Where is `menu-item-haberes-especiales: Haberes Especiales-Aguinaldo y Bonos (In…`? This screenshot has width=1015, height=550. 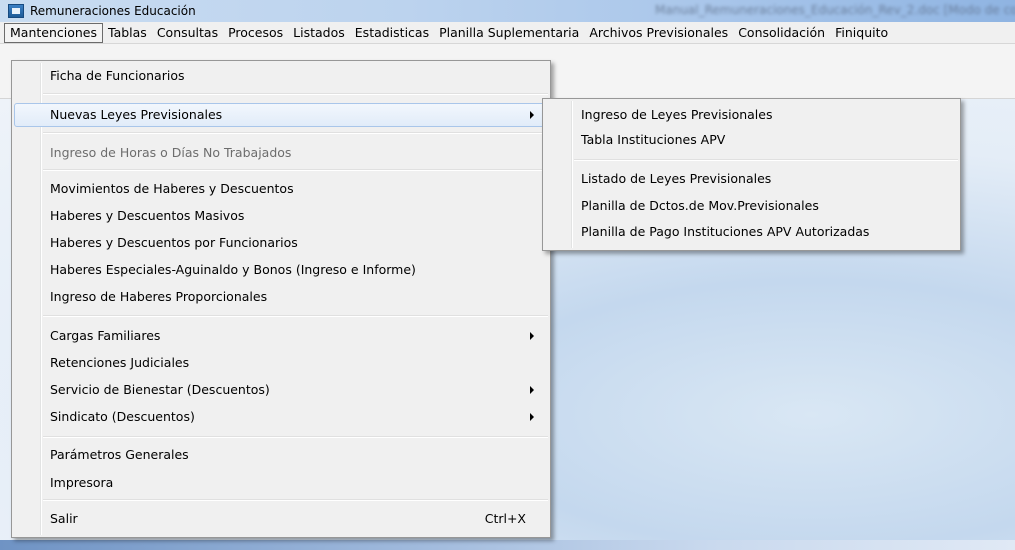 menu-item-haberes-especiales: Haberes Especiales-Aguinaldo y Bonos (In… is located at coordinates (281, 270).